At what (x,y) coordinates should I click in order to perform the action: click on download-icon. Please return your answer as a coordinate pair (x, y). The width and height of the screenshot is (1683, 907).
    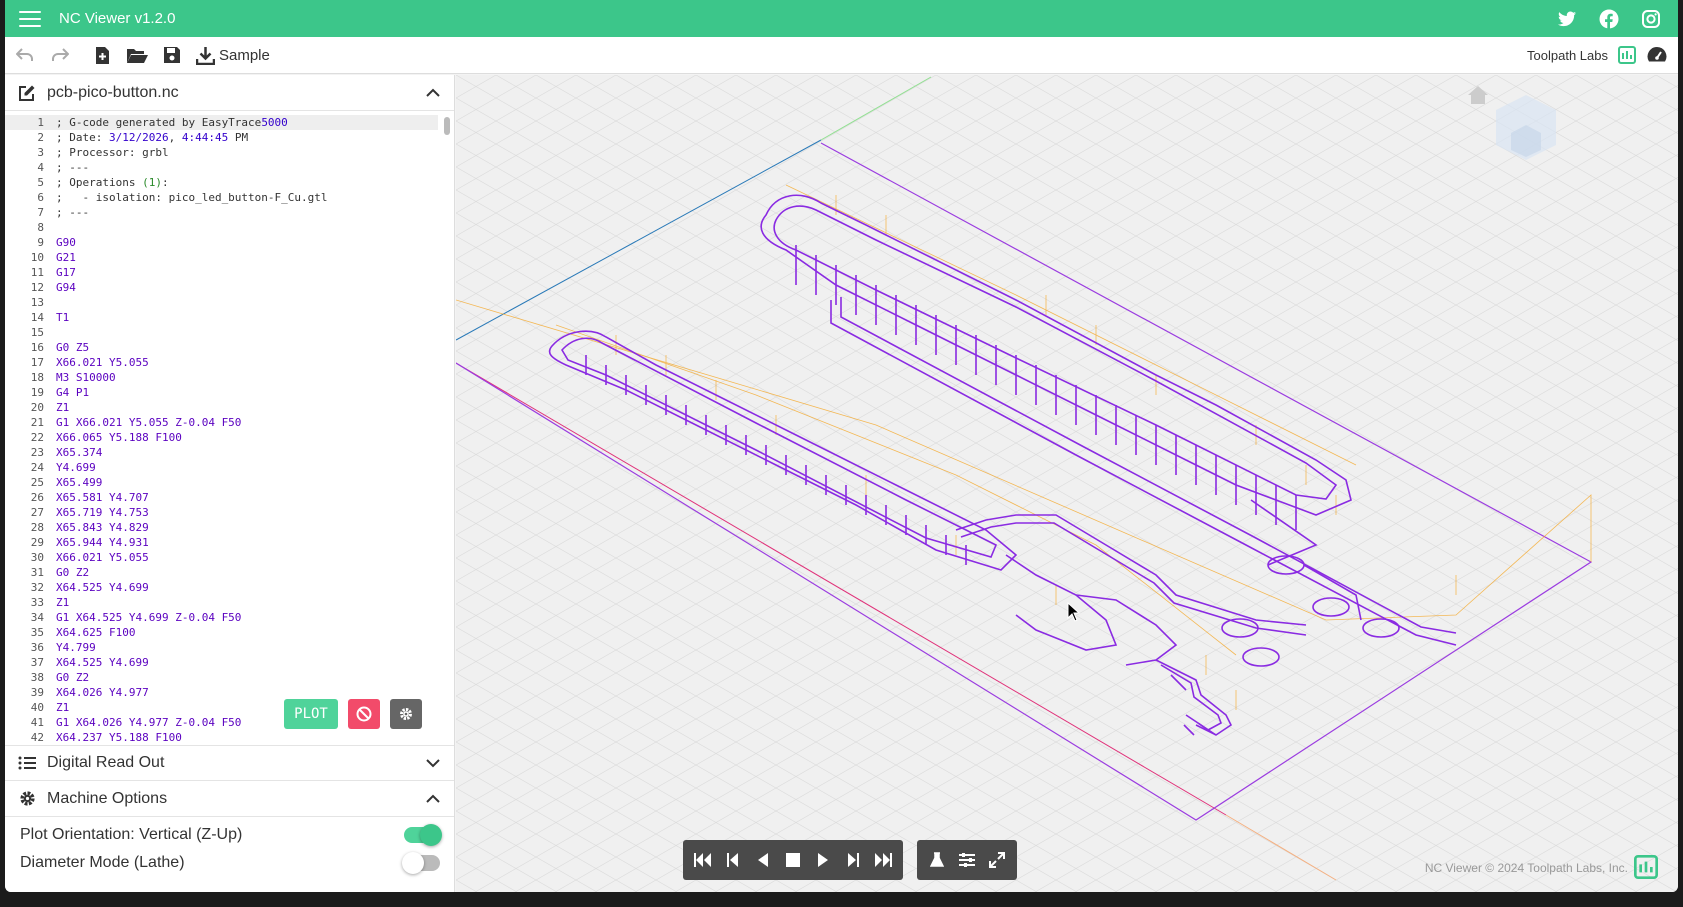
    Looking at the image, I should click on (205, 55).